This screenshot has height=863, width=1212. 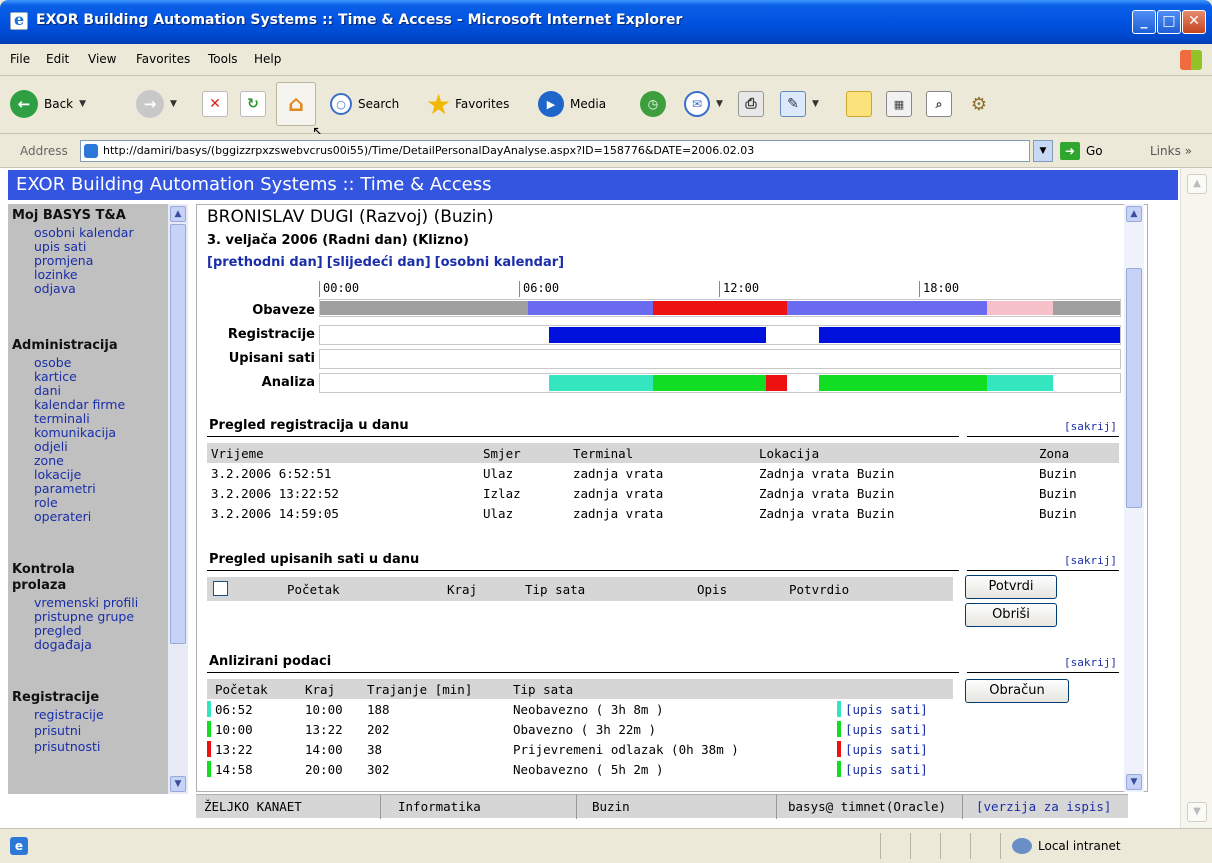 What do you see at coordinates (275, 513) in the screenshot?
I see `cell-time: 3.2.2006 14:59:05` at bounding box center [275, 513].